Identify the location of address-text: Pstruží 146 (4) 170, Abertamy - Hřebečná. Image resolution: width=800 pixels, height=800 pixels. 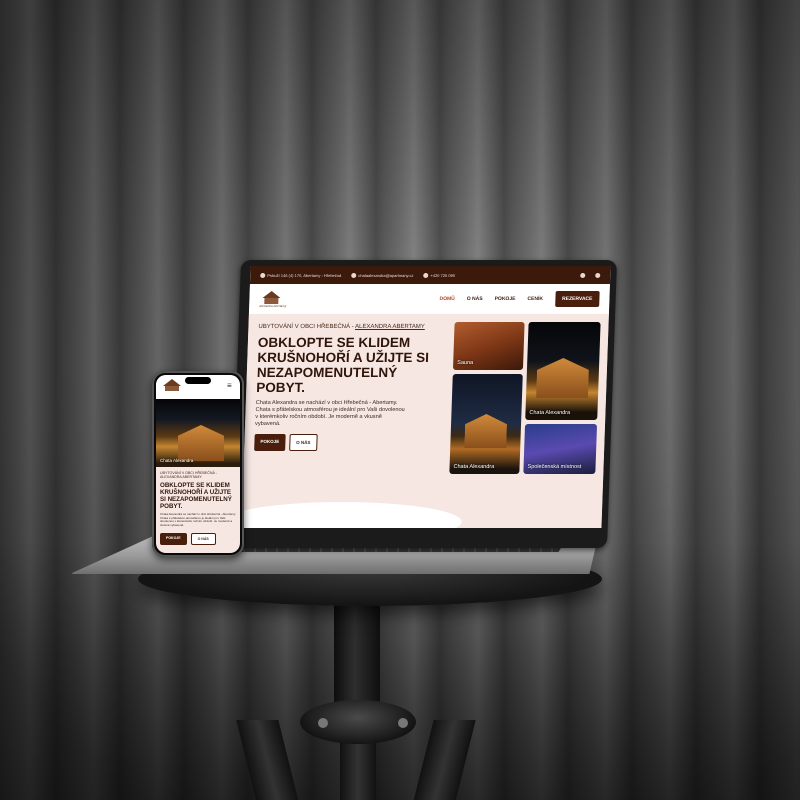
(304, 275).